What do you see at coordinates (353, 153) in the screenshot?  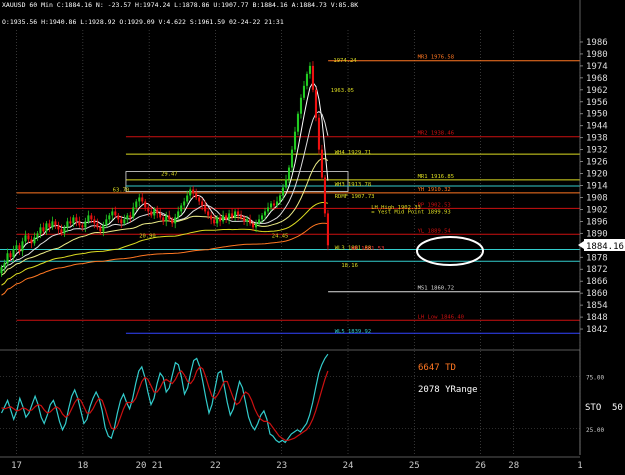 I see `annotation-label: WH4 1929.71` at bounding box center [353, 153].